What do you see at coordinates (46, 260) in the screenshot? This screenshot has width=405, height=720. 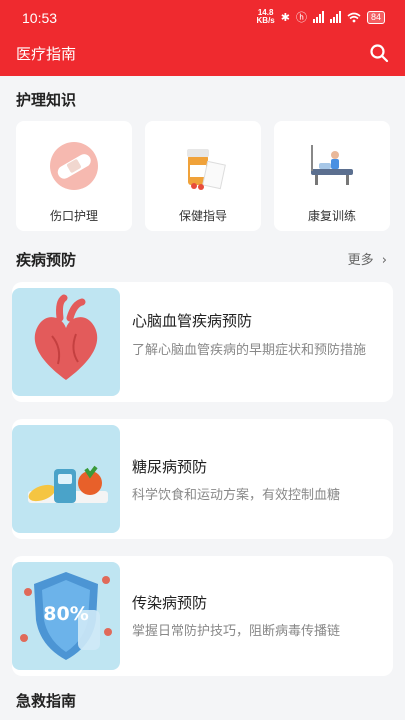 I see `prevention-section-title: 疾病预防` at bounding box center [46, 260].